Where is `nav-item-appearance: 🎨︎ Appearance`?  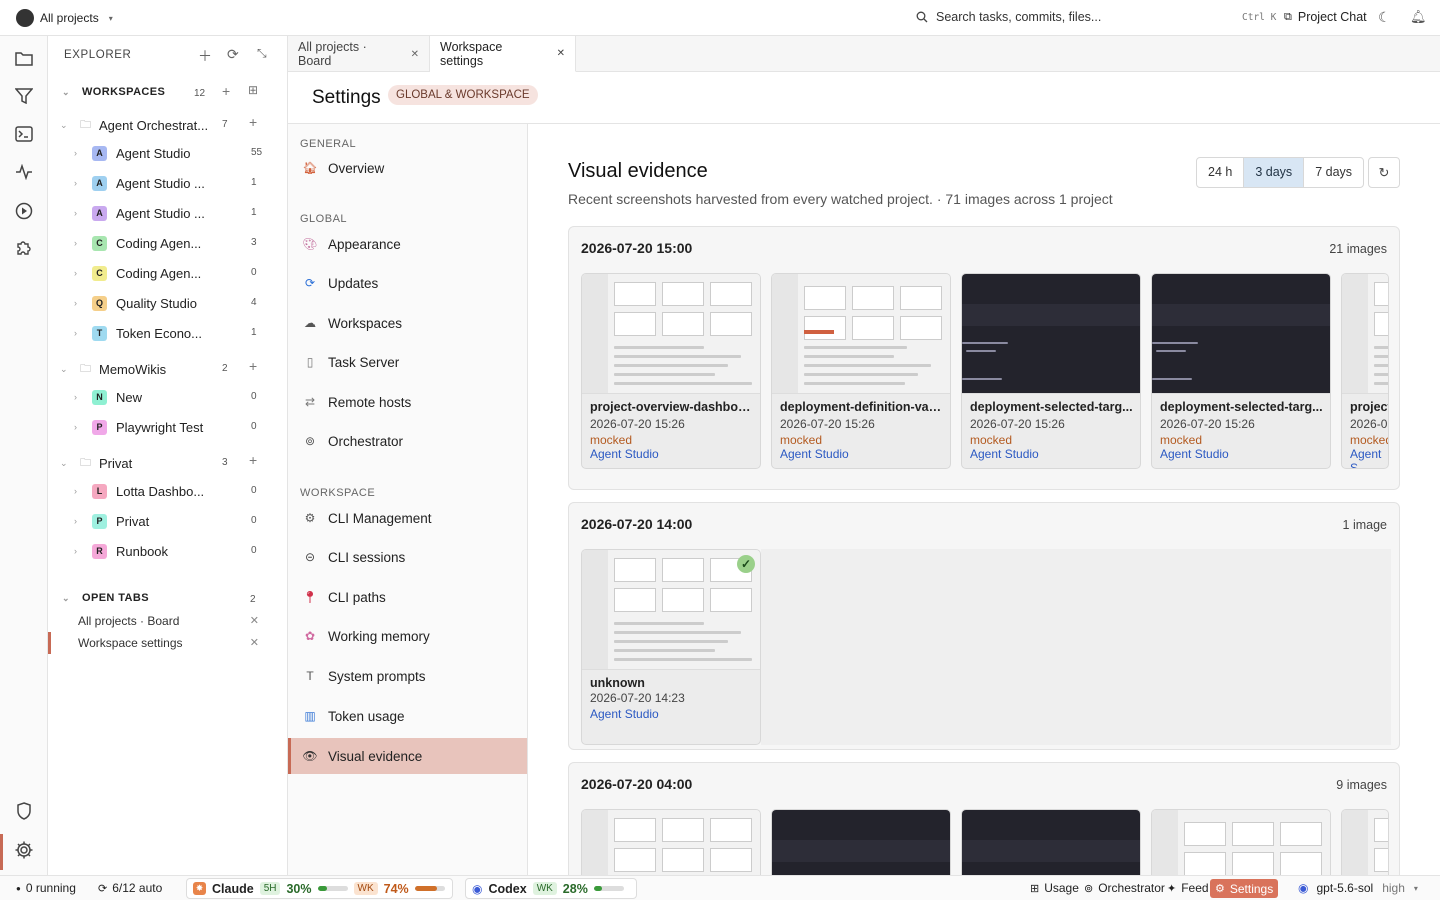
nav-item-appearance: 🎨︎ Appearance is located at coordinates (407, 244).